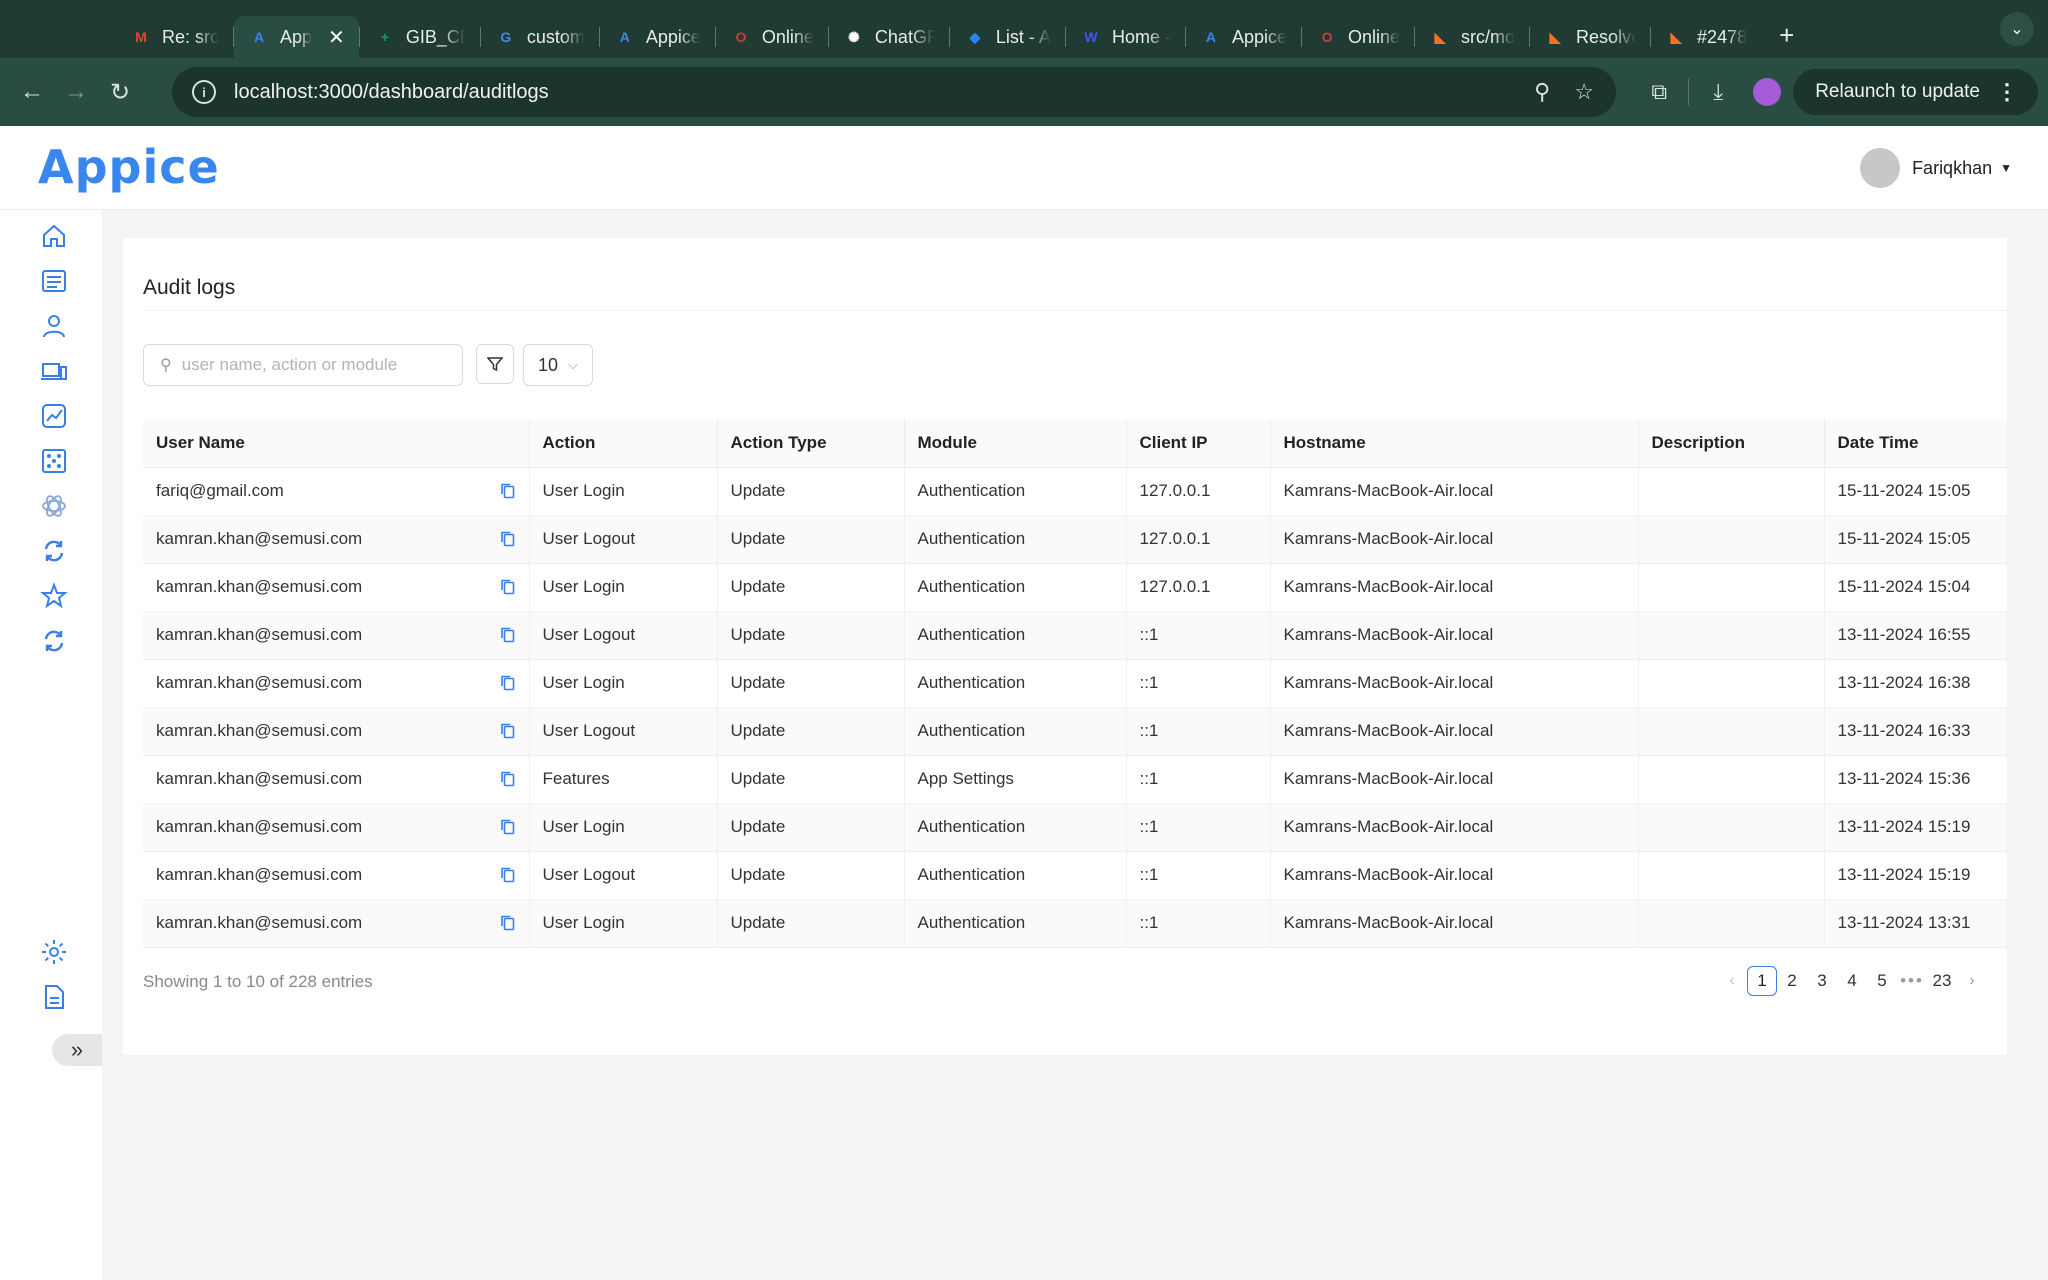 The height and width of the screenshot is (1280, 2048). I want to click on filter-button, so click(495, 364).